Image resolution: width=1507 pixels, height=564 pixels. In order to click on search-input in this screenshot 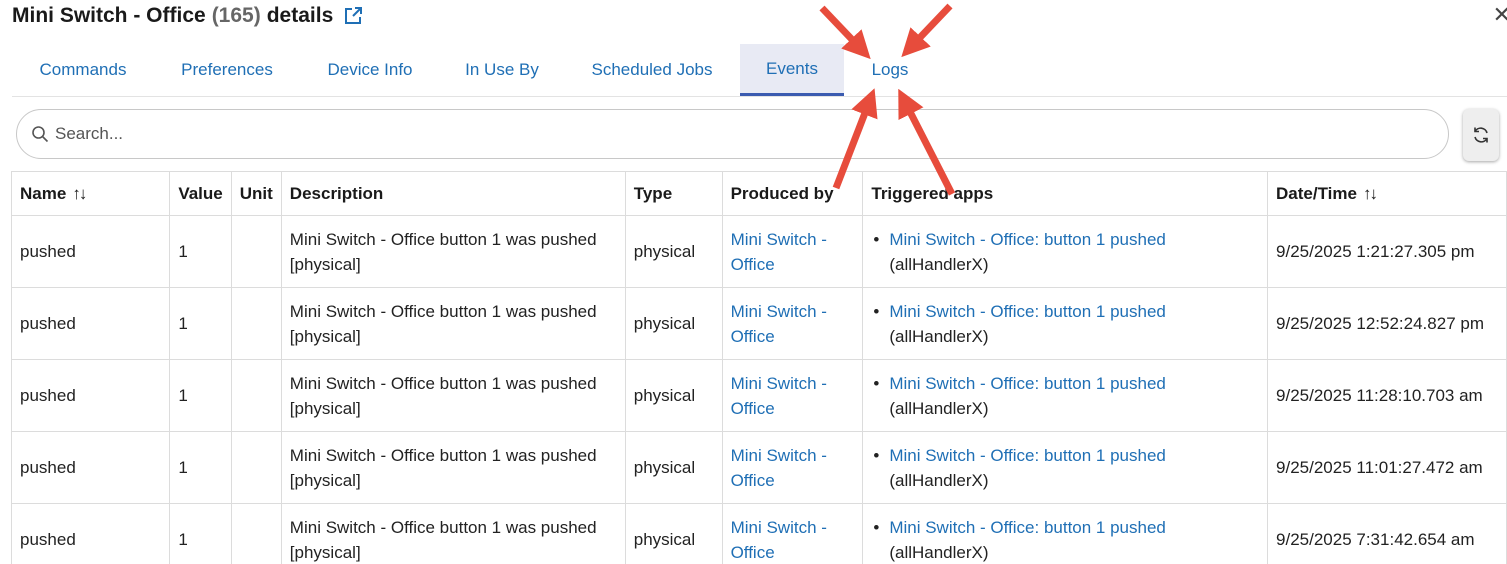, I will do `click(705, 134)`.